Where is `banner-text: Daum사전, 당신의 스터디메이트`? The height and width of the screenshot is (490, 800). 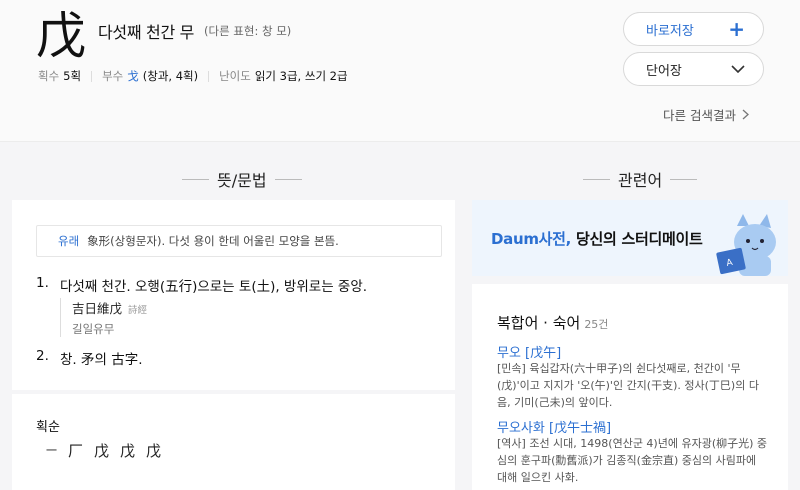
banner-text: Daum사전, 당신의 스터디메이트 is located at coordinates (597, 238).